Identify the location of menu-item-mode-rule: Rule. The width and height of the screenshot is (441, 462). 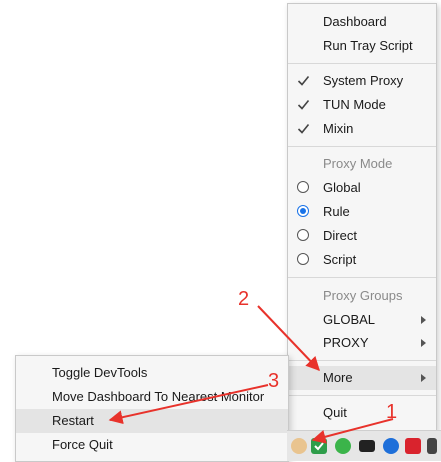
(362, 212).